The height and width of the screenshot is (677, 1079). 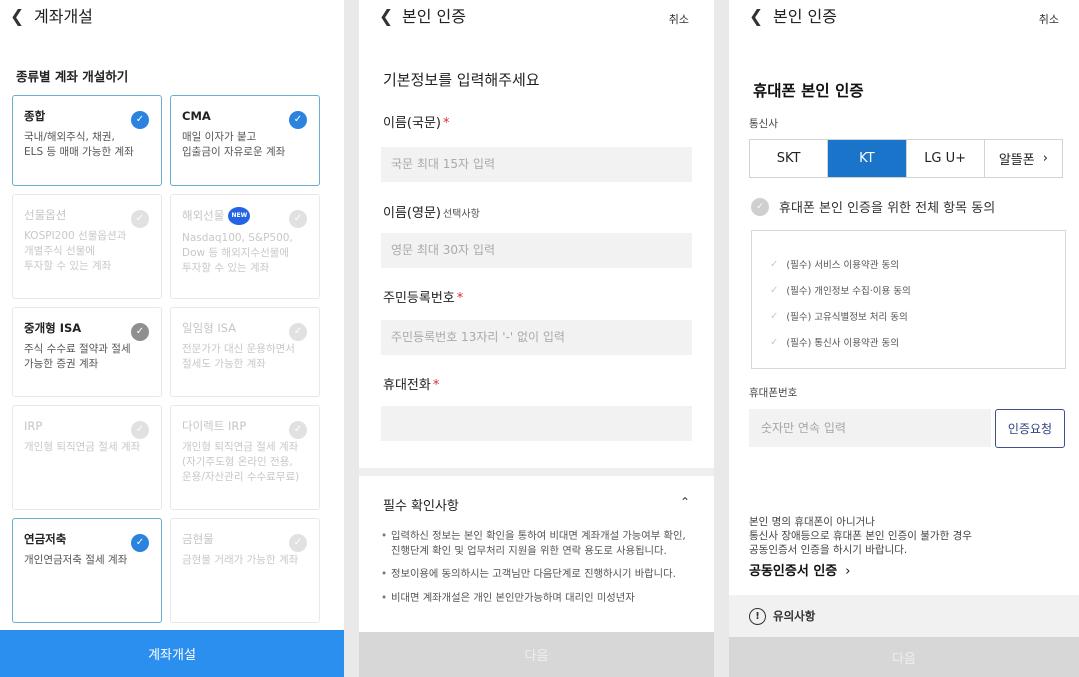 I want to click on check-circle-icon: ✓, so click(x=760, y=206).